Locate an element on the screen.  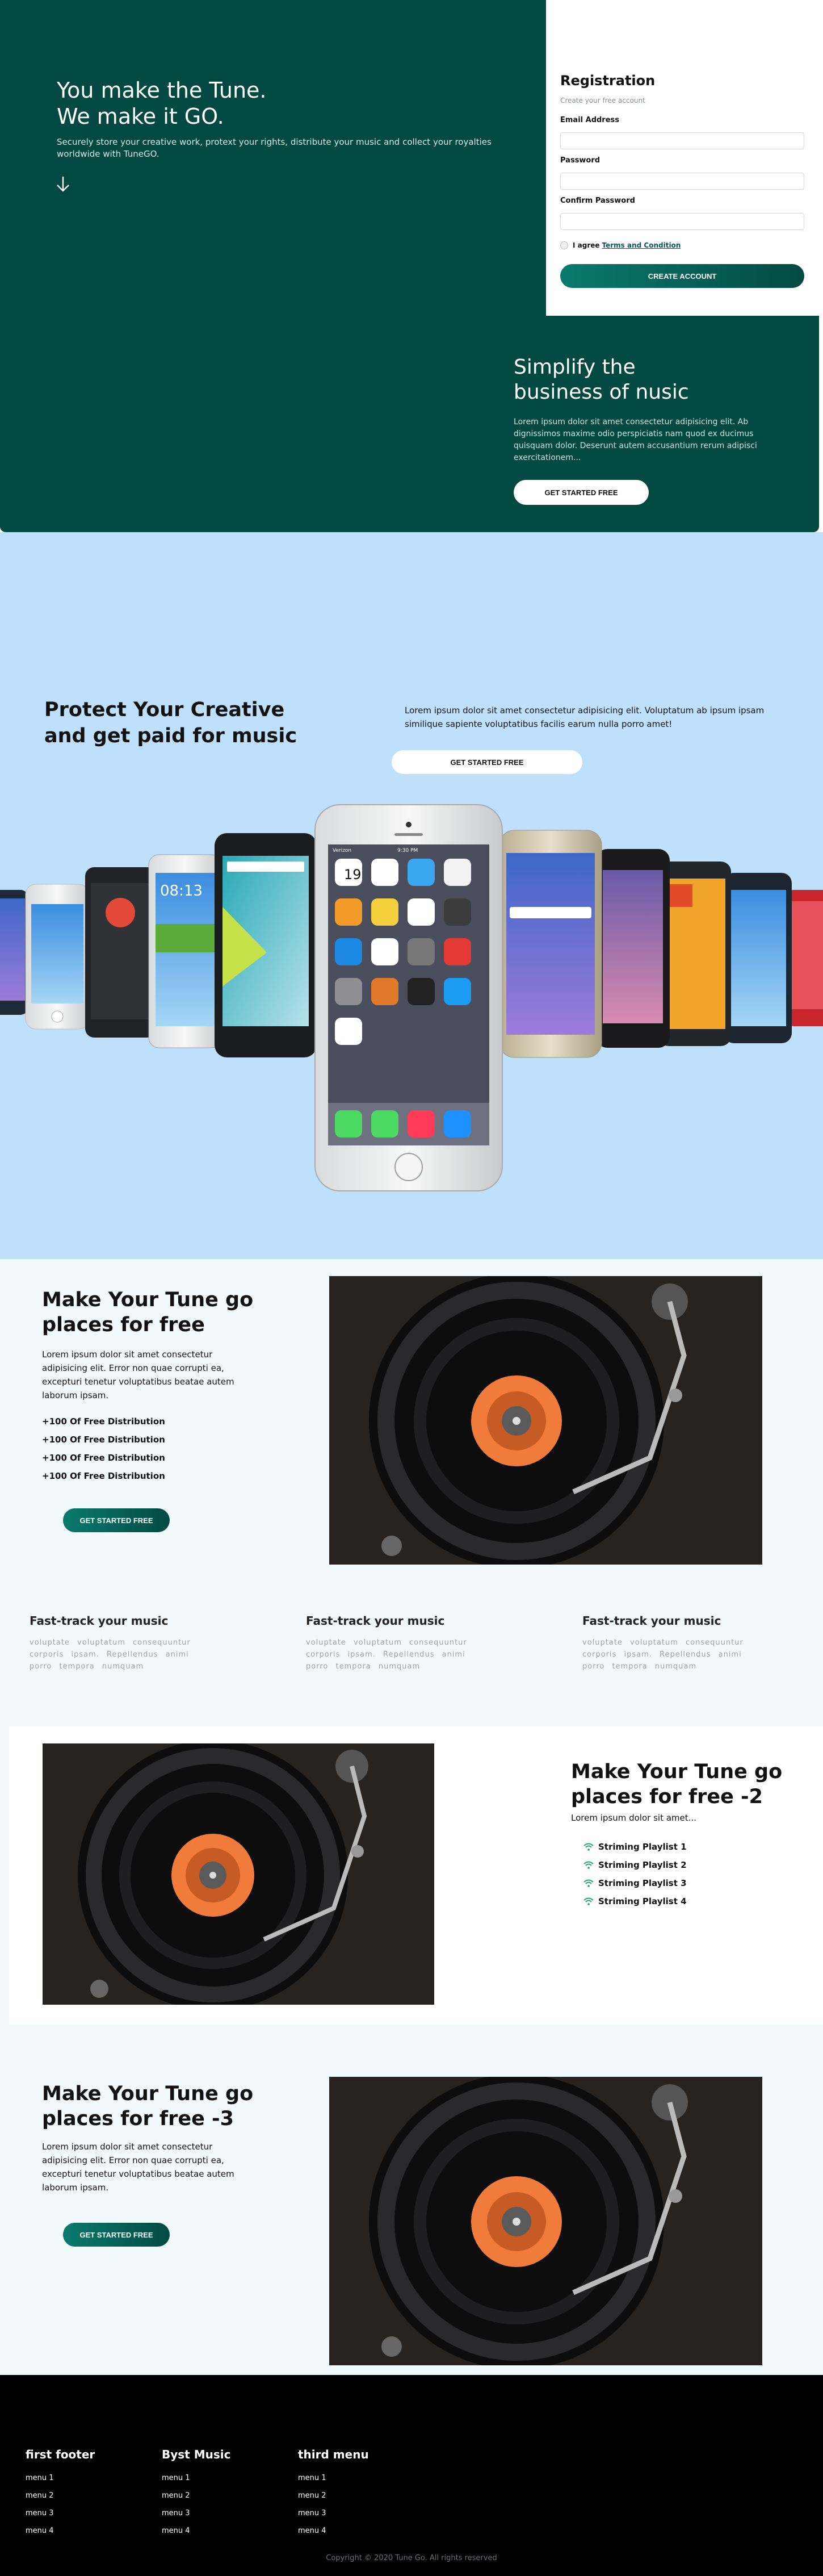
phone-iphone-gold-screen is located at coordinates (550, 944).